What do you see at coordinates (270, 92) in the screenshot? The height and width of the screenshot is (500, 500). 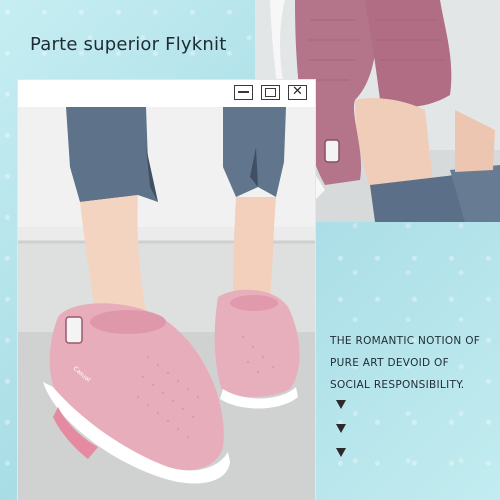 I see `maximize-icon` at bounding box center [270, 92].